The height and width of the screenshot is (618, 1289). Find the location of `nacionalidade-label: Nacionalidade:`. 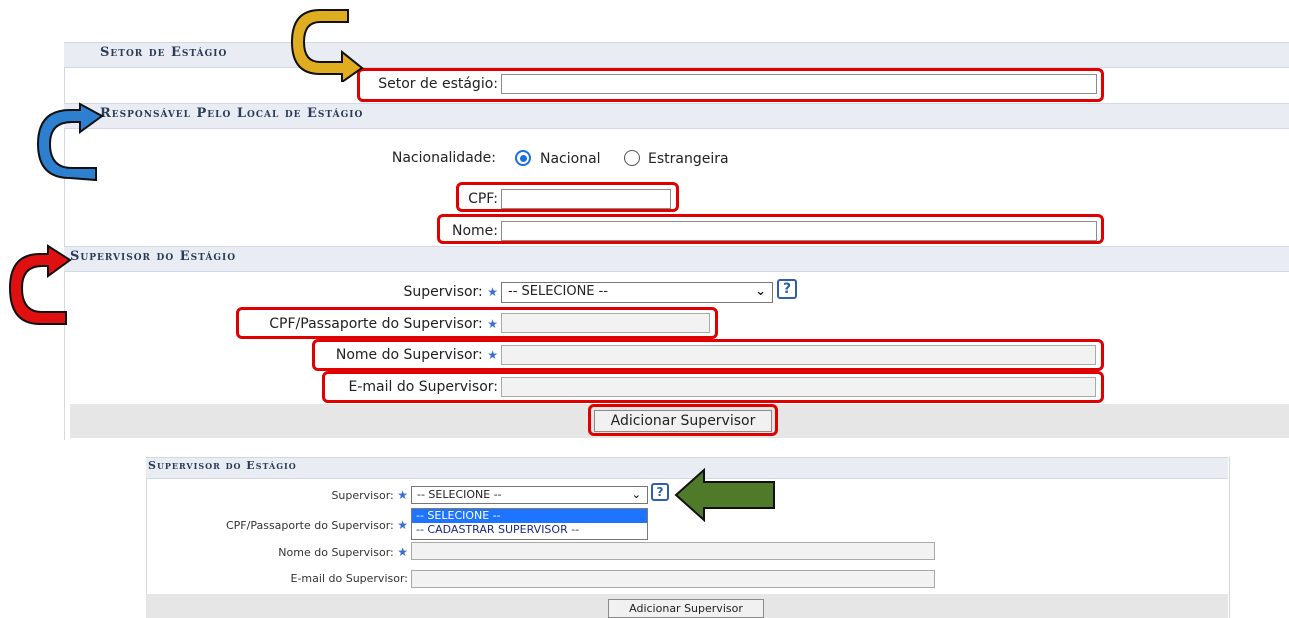

nacionalidade-label: Nacionalidade: is located at coordinates (443, 158).